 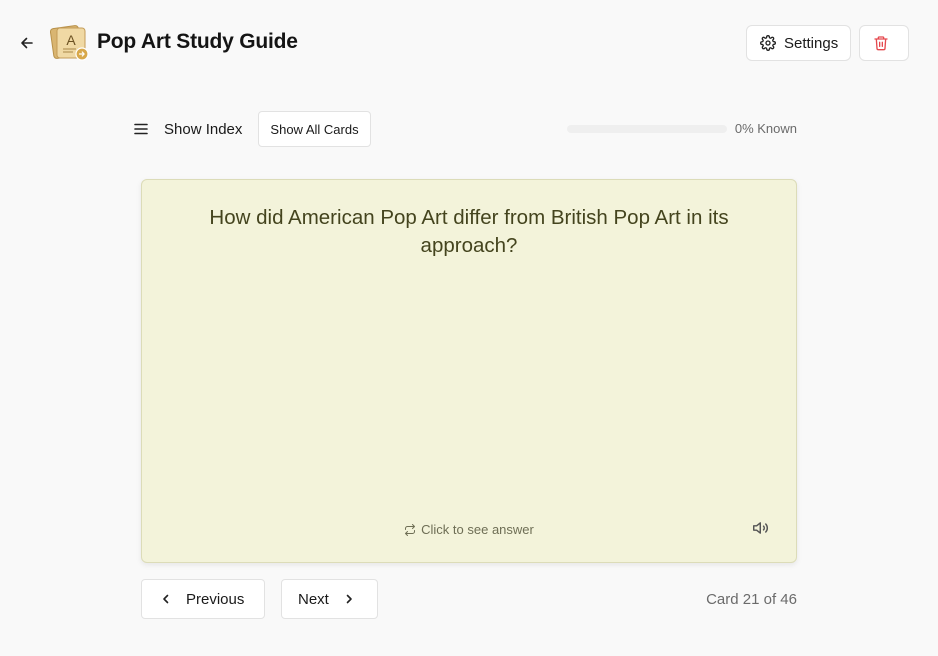 I want to click on card-counter: Card 21 of 46, so click(x=751, y=599).